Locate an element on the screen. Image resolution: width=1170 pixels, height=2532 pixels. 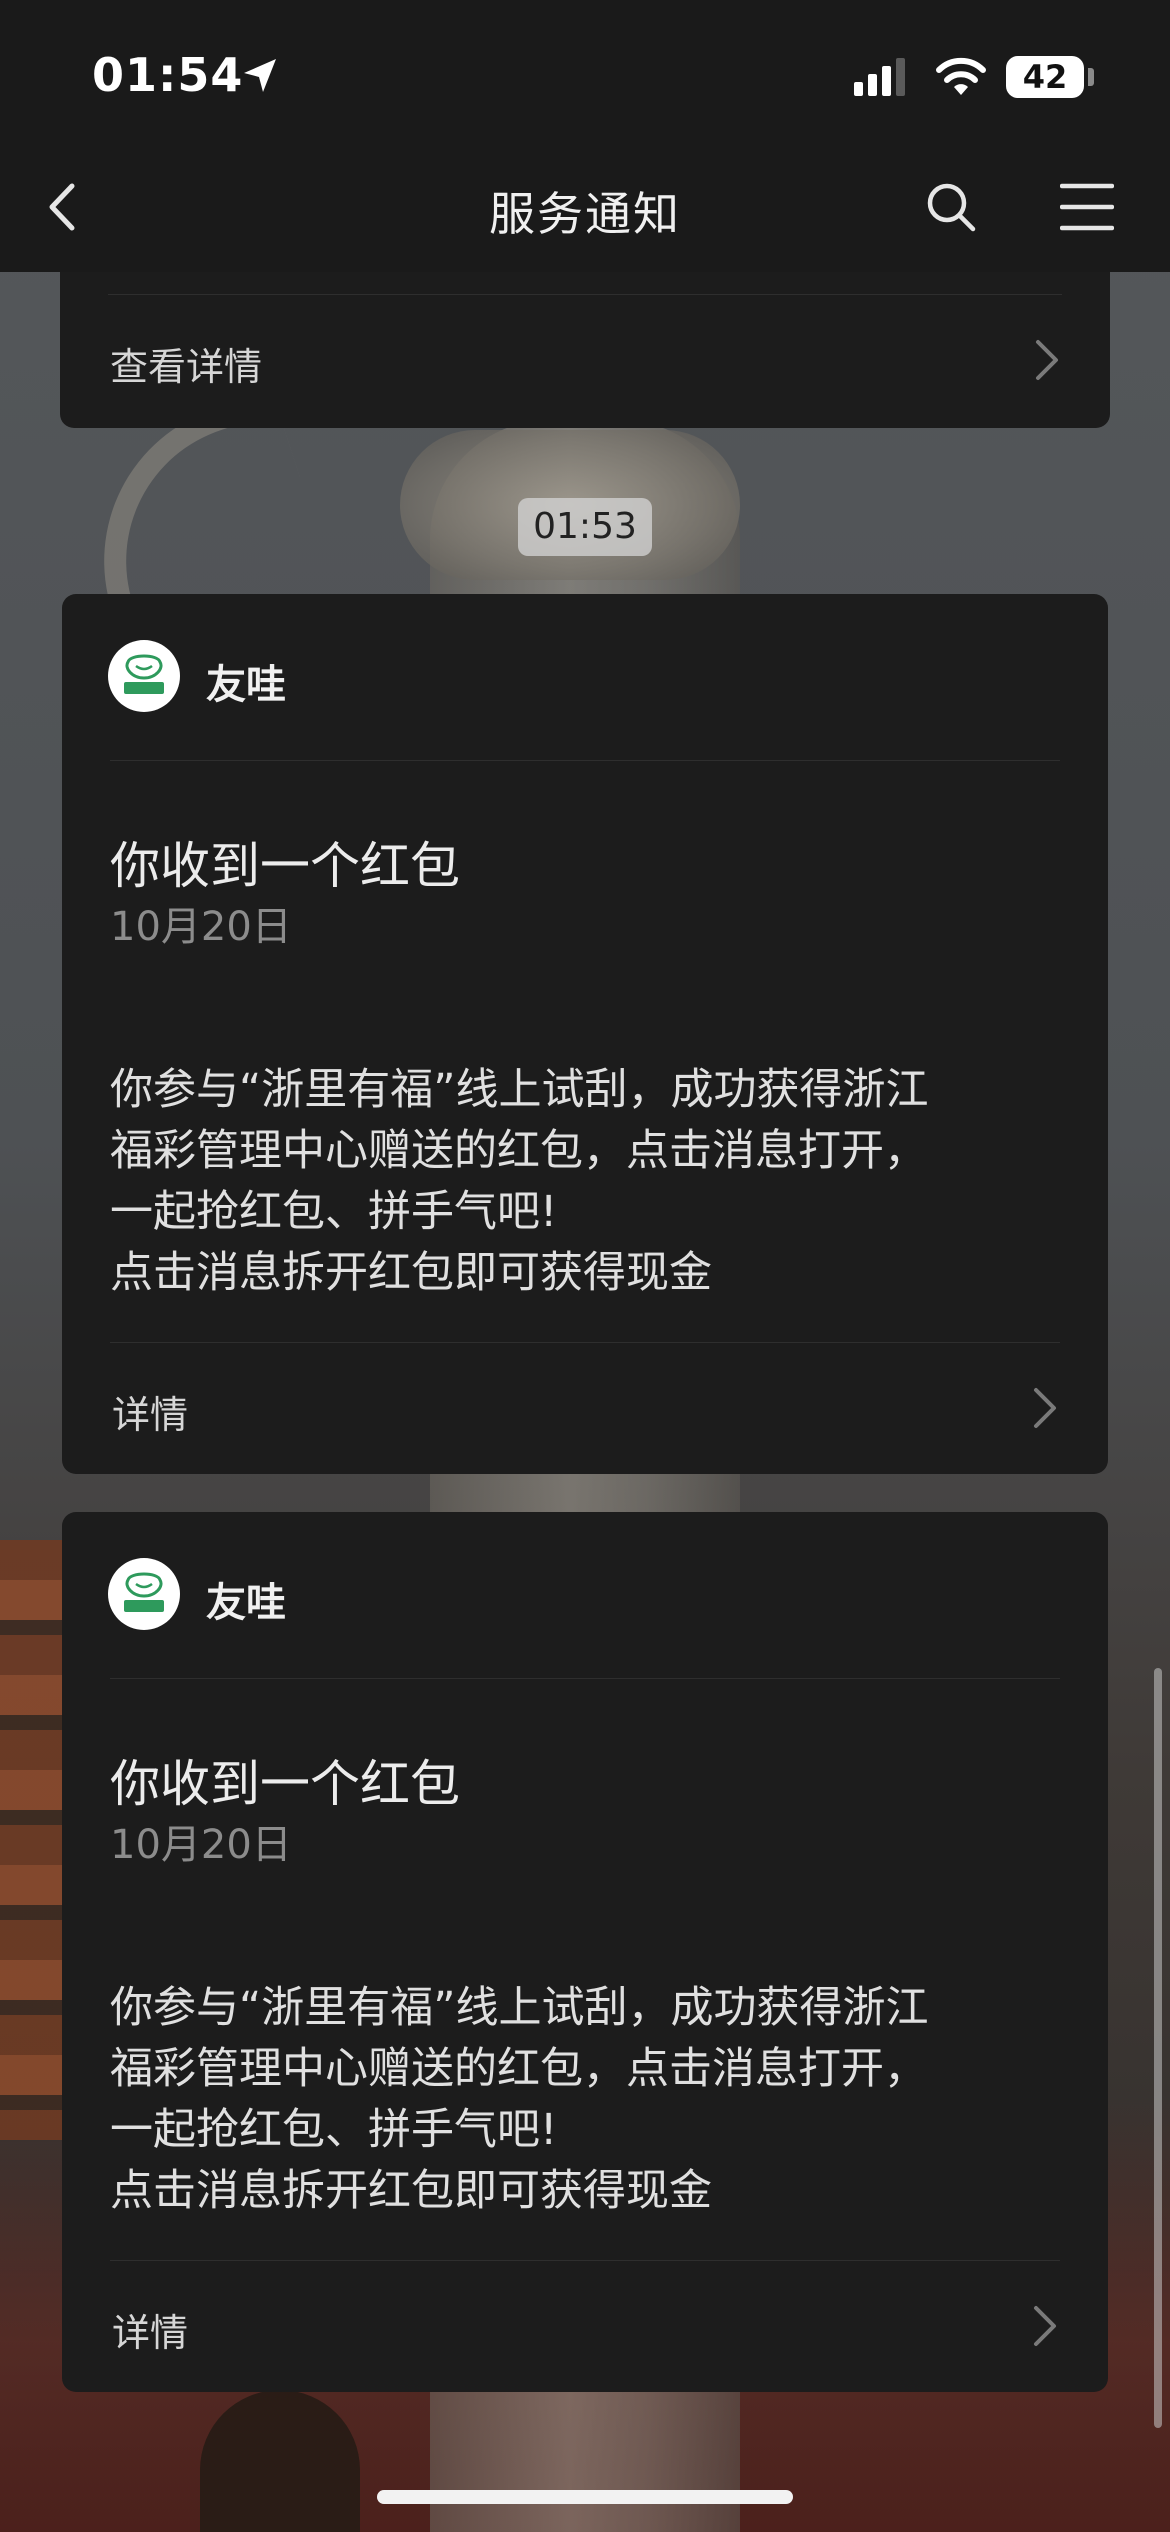
scrollbar is located at coordinates (1158, 2048).